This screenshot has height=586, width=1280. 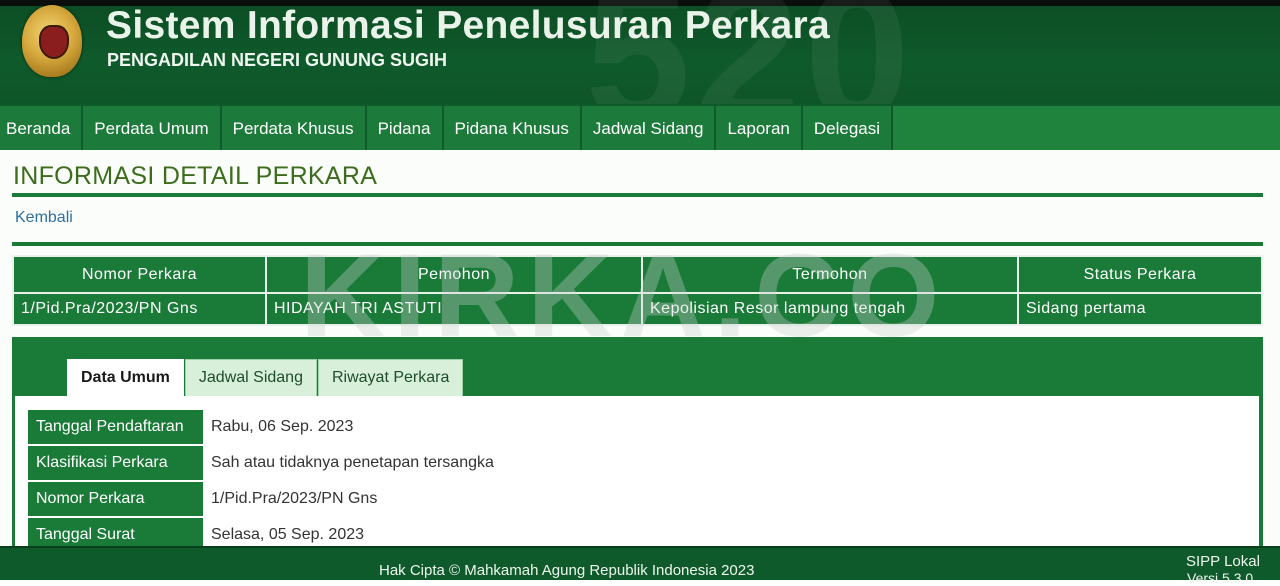 I want to click on column-header-pemohon: Pemohon, so click(x=454, y=274).